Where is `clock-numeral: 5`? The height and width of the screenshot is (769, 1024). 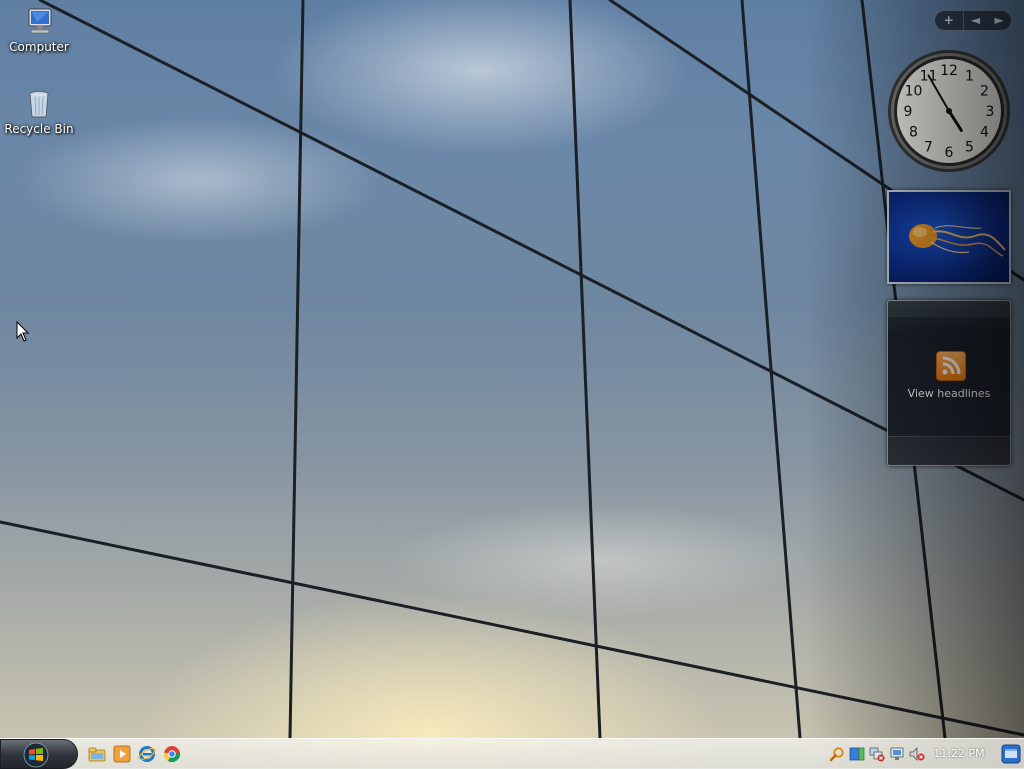
clock-numeral: 5 is located at coordinates (969, 148).